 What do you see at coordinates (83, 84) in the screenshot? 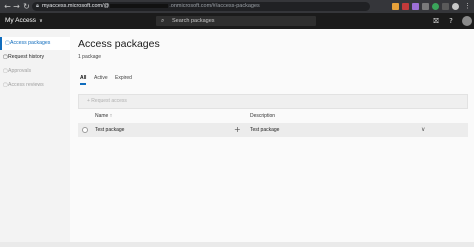
I see `tab-indicator` at bounding box center [83, 84].